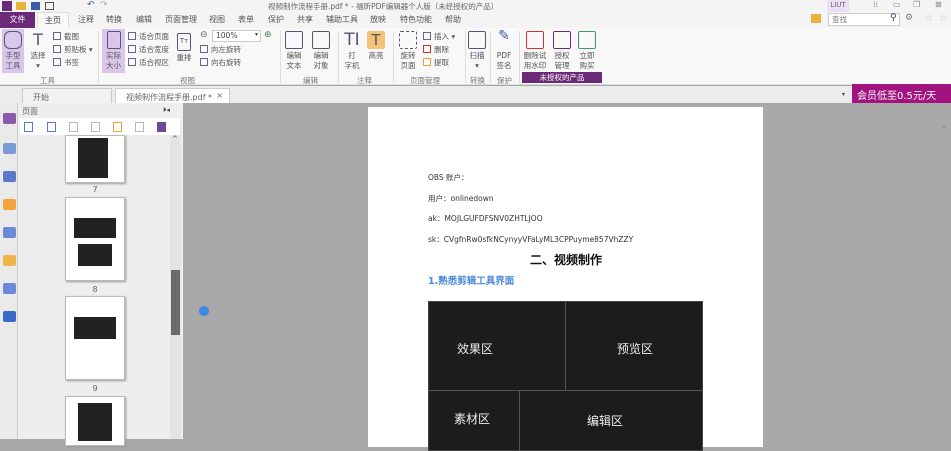  What do you see at coordinates (73, 49) in the screenshot?
I see `clipboard-button: 剪贴板 ▾` at bounding box center [73, 49].